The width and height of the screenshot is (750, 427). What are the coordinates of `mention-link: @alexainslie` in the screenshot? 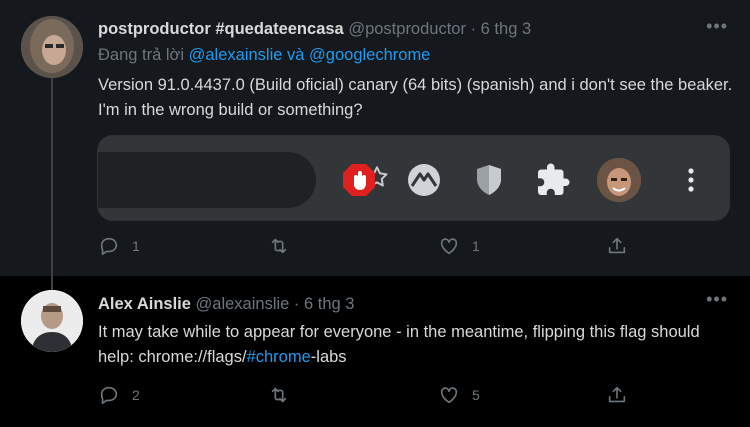 It's located at (236, 55).